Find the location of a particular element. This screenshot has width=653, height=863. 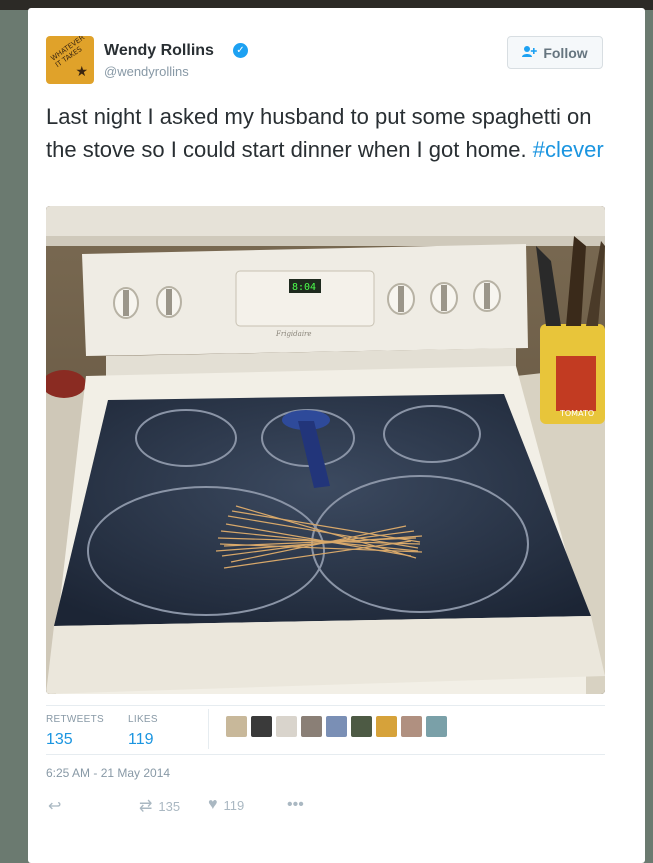

reply-button: ↩ is located at coordinates (54, 806).